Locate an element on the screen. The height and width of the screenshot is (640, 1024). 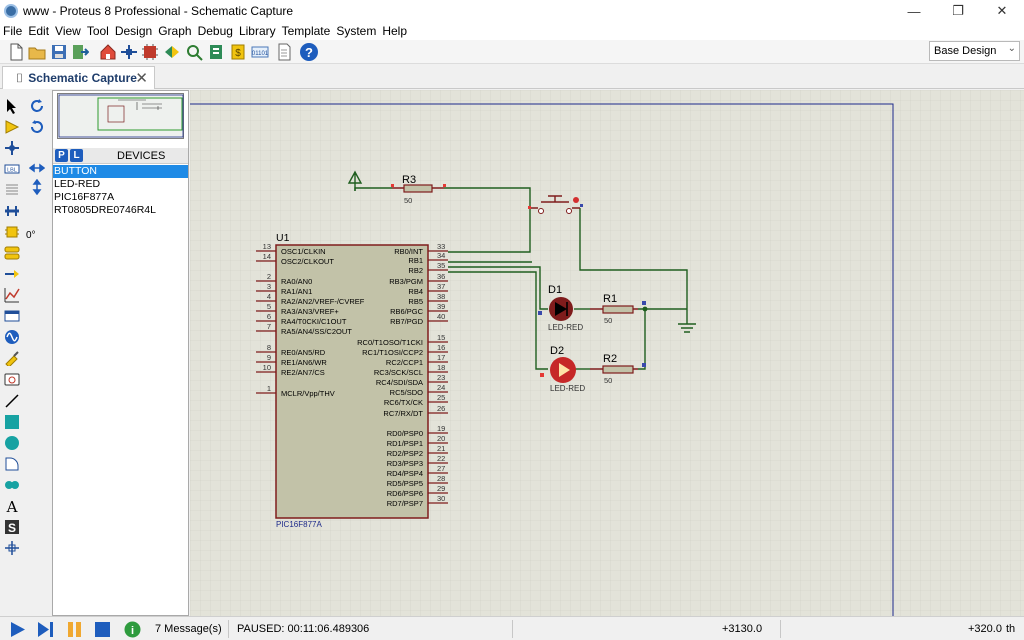
u1-pin-number: 40 is located at coordinates (441, 316).